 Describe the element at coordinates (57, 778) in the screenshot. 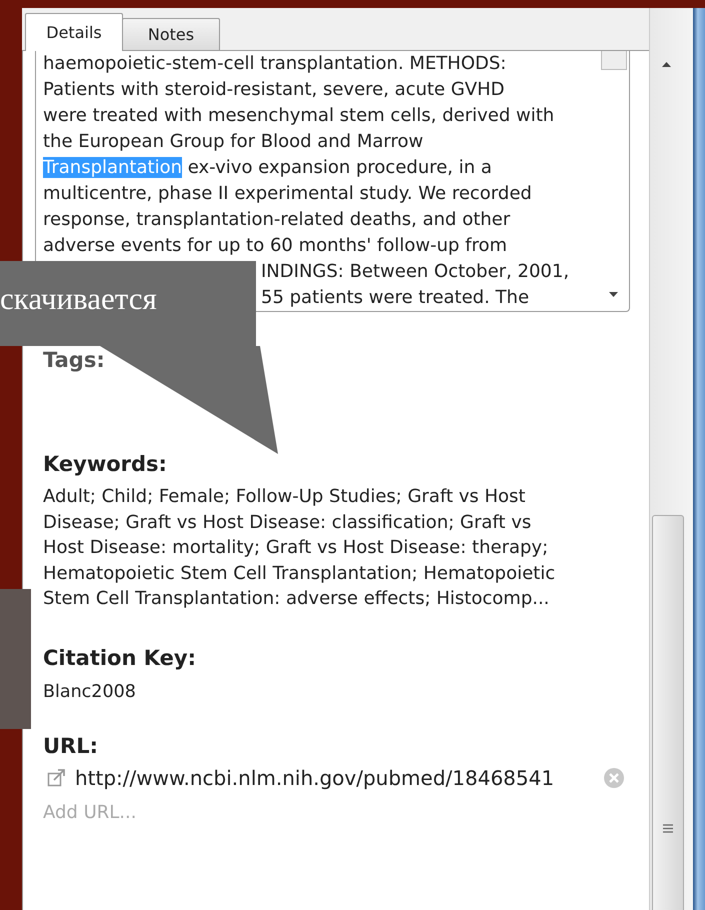

I see `external-link-icon` at that location.